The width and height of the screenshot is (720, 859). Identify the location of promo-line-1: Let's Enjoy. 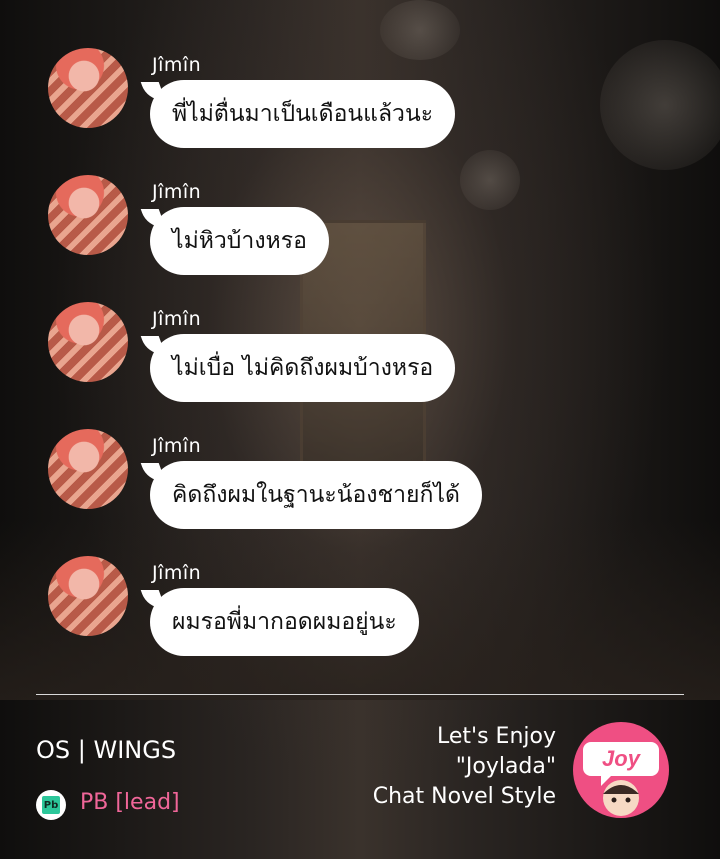
(496, 736).